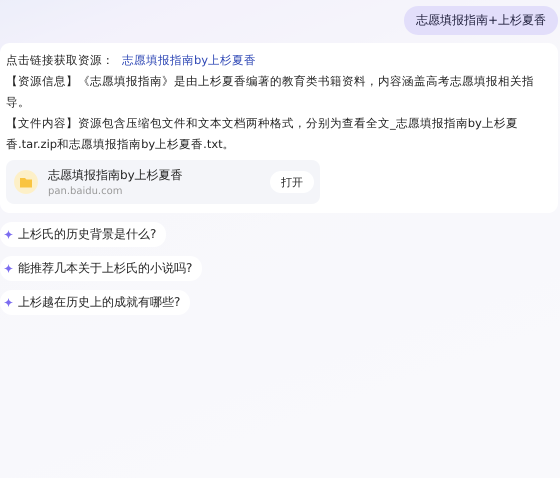  What do you see at coordinates (270, 92) in the screenshot?
I see `answer-paragraph: 【资源信息】《志愿填报指南》是由上杉夏香编著的教育类书籍资料，内容涵盖高考志愿填报相关指导。` at bounding box center [270, 92].